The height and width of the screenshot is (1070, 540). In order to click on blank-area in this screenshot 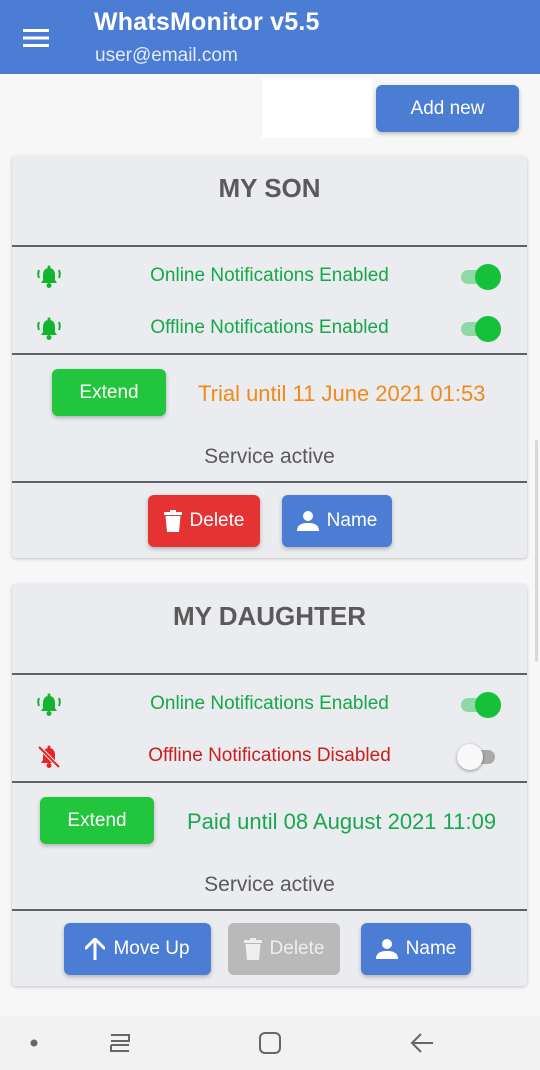, I will do `click(317, 108)`.